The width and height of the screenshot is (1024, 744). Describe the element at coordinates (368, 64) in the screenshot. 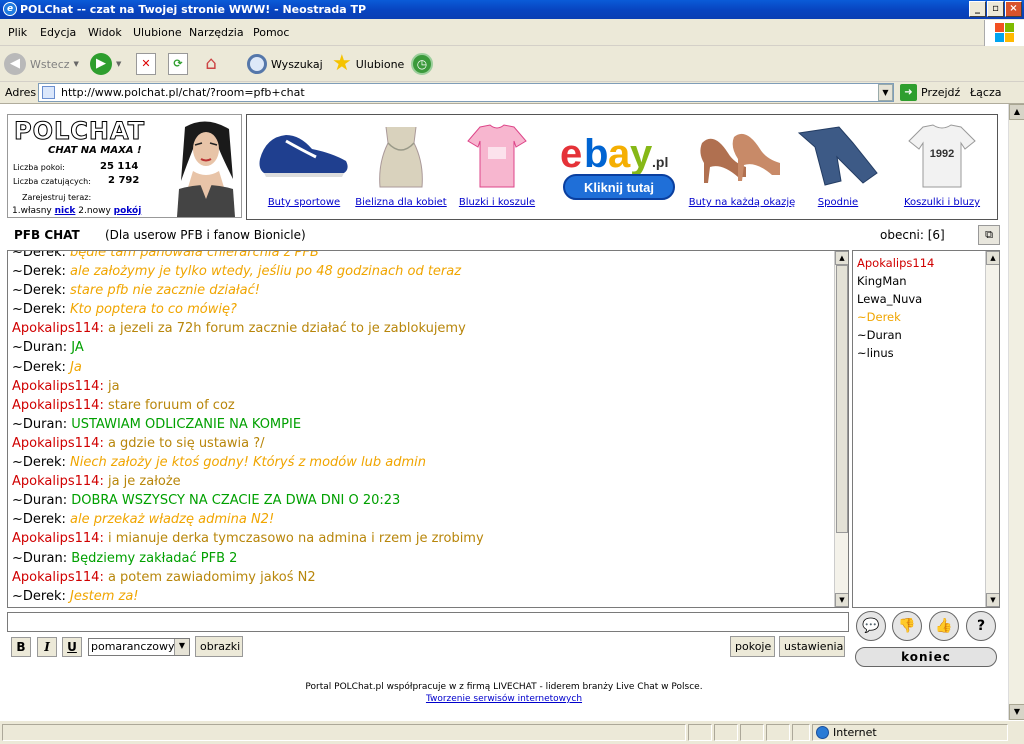

I see `favorites-button: ★ Ulubione` at that location.